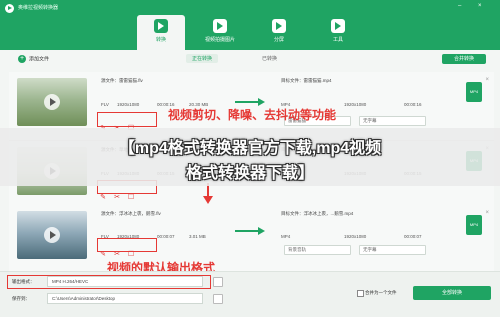 This screenshot has height=317, width=500. What do you see at coordinates (160, 40) in the screenshot?
I see `tab-convert-label: 转换` at bounding box center [160, 40].